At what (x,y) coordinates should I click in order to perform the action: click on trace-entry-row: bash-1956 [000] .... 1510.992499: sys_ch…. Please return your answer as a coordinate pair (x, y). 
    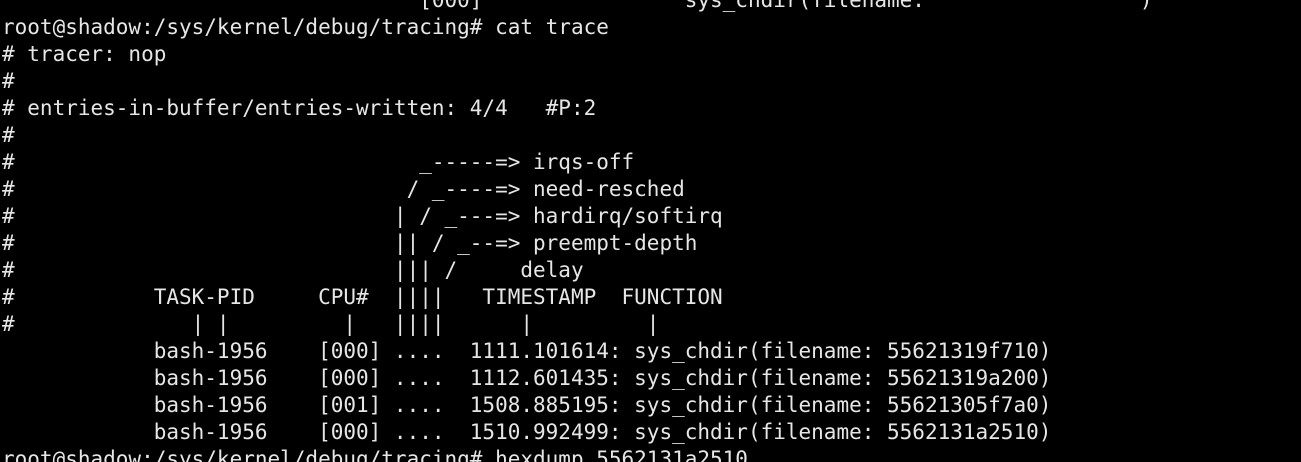
    Looking at the image, I should click on (527, 432).